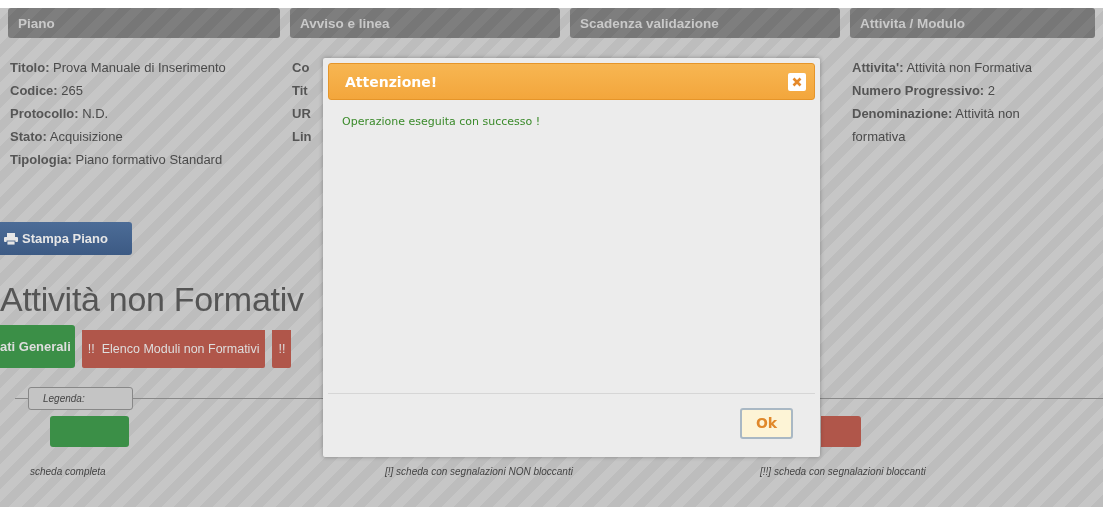 The height and width of the screenshot is (507, 1103). What do you see at coordinates (936, 125) in the screenshot?
I see `field-text: Denominazione: Attività non formativa` at bounding box center [936, 125].